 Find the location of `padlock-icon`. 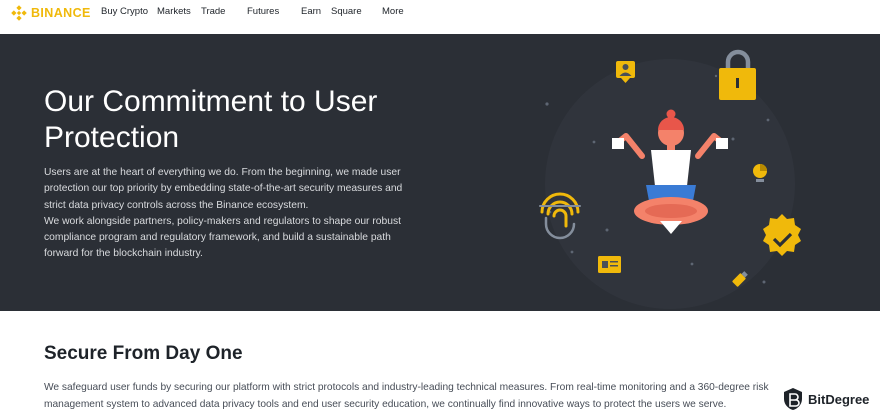

padlock-icon is located at coordinates (737, 74).